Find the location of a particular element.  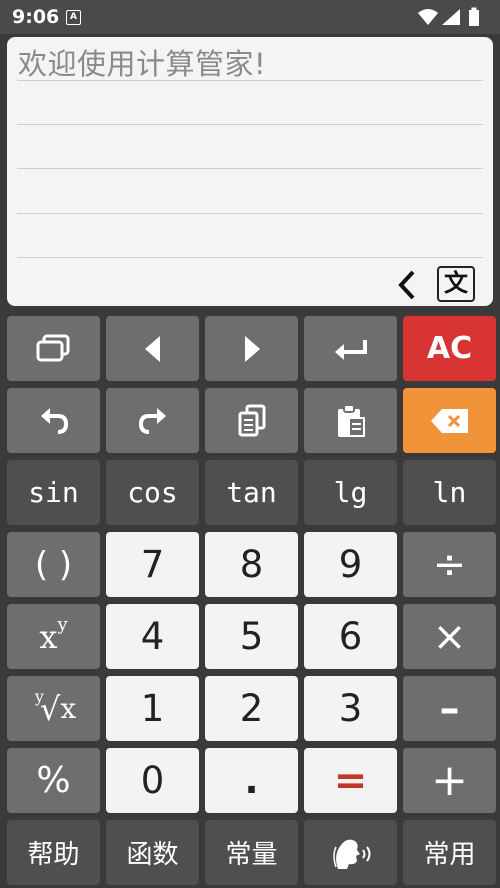

digit-0-button: 0 is located at coordinates (152, 780).